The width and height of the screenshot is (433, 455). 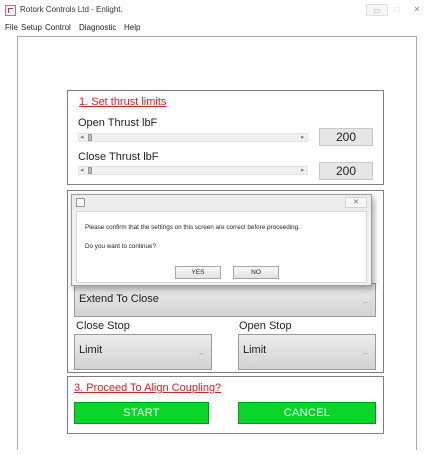 I want to click on close-stop-dropdown: Limit ⌐, so click(x=143, y=352).